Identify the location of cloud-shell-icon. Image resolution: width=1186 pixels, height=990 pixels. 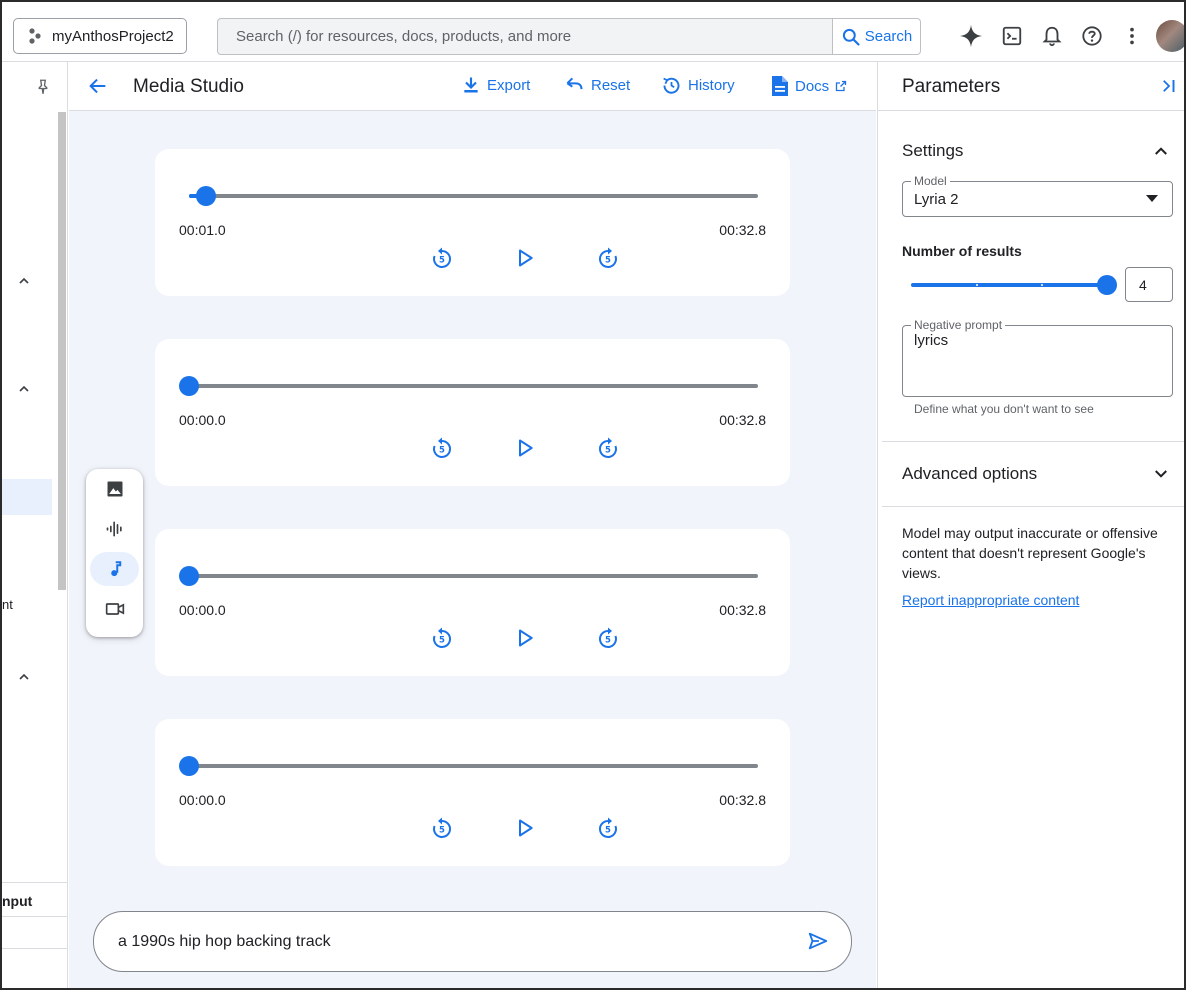
(1012, 36).